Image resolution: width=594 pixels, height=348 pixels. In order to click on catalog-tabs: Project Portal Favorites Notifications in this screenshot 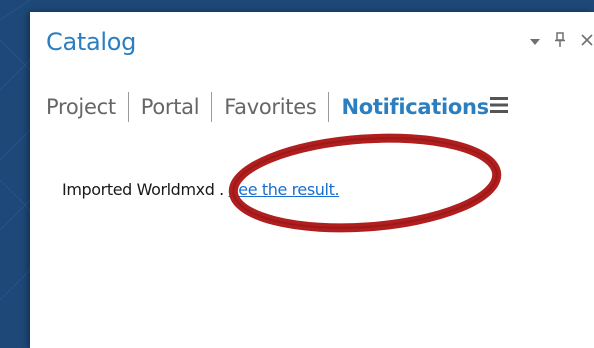, I will do `click(277, 107)`.